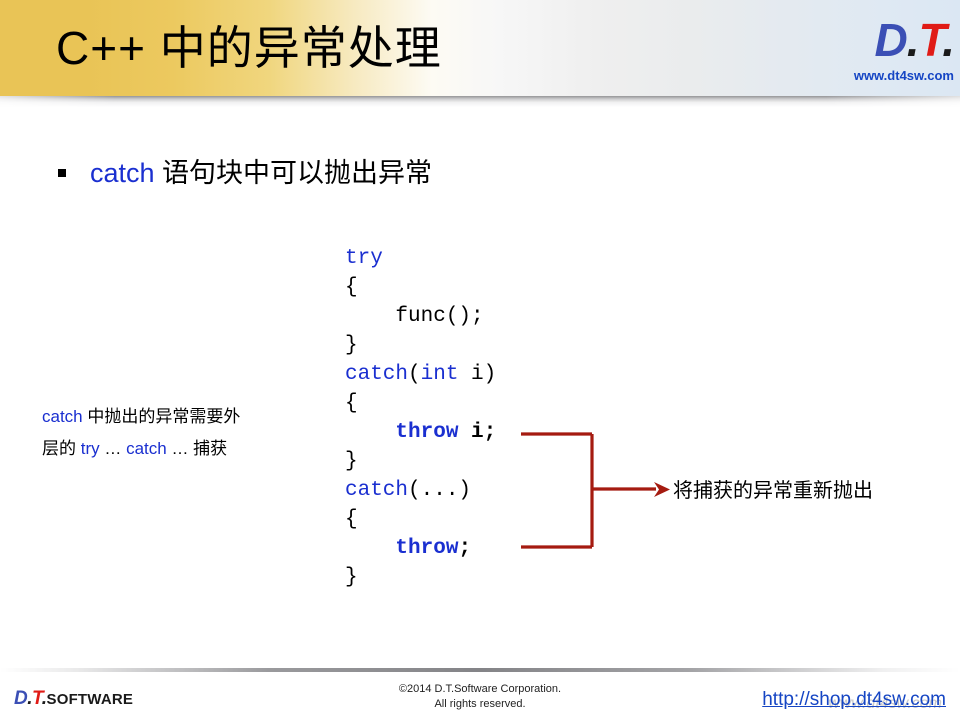 The image size is (960, 720). What do you see at coordinates (465, 548) in the screenshot?
I see `code-token: ;` at bounding box center [465, 548].